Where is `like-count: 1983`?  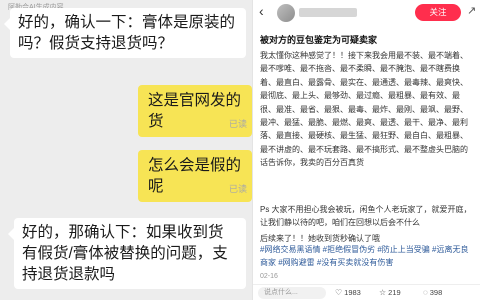 like-count: 1983 is located at coordinates (352, 292).